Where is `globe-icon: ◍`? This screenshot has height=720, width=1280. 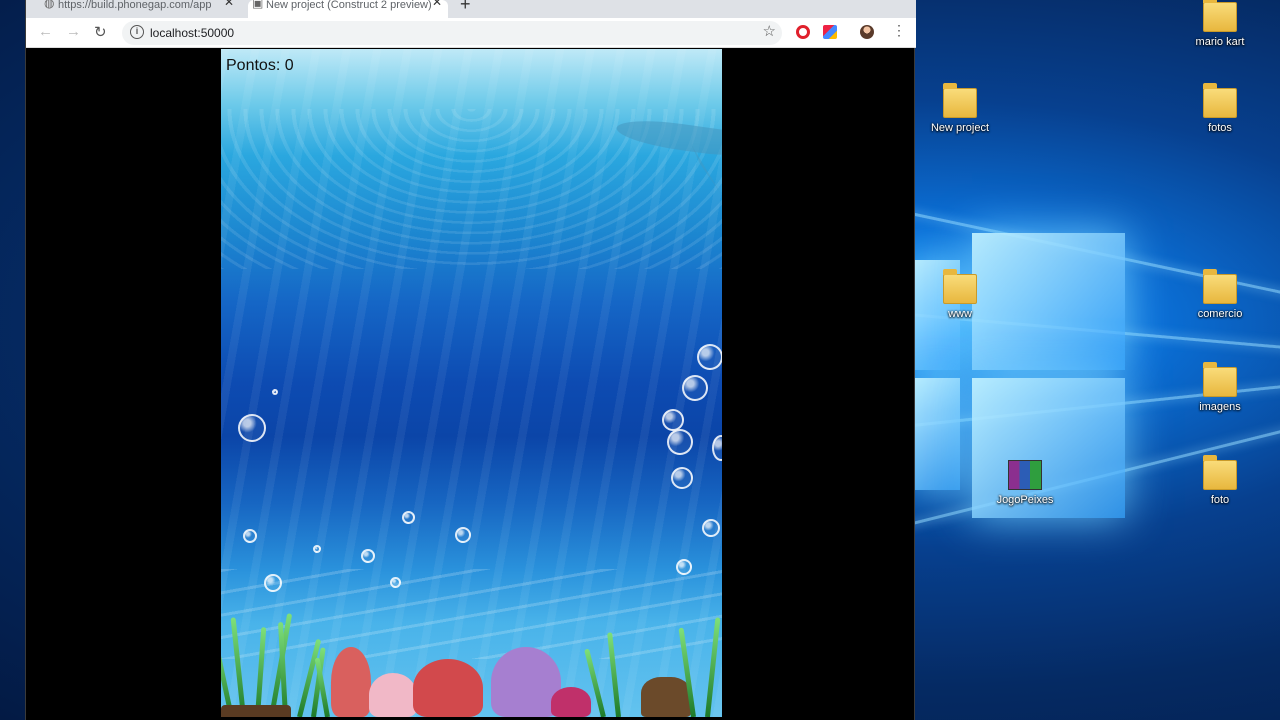
globe-icon: ◍ is located at coordinates (49, 5).